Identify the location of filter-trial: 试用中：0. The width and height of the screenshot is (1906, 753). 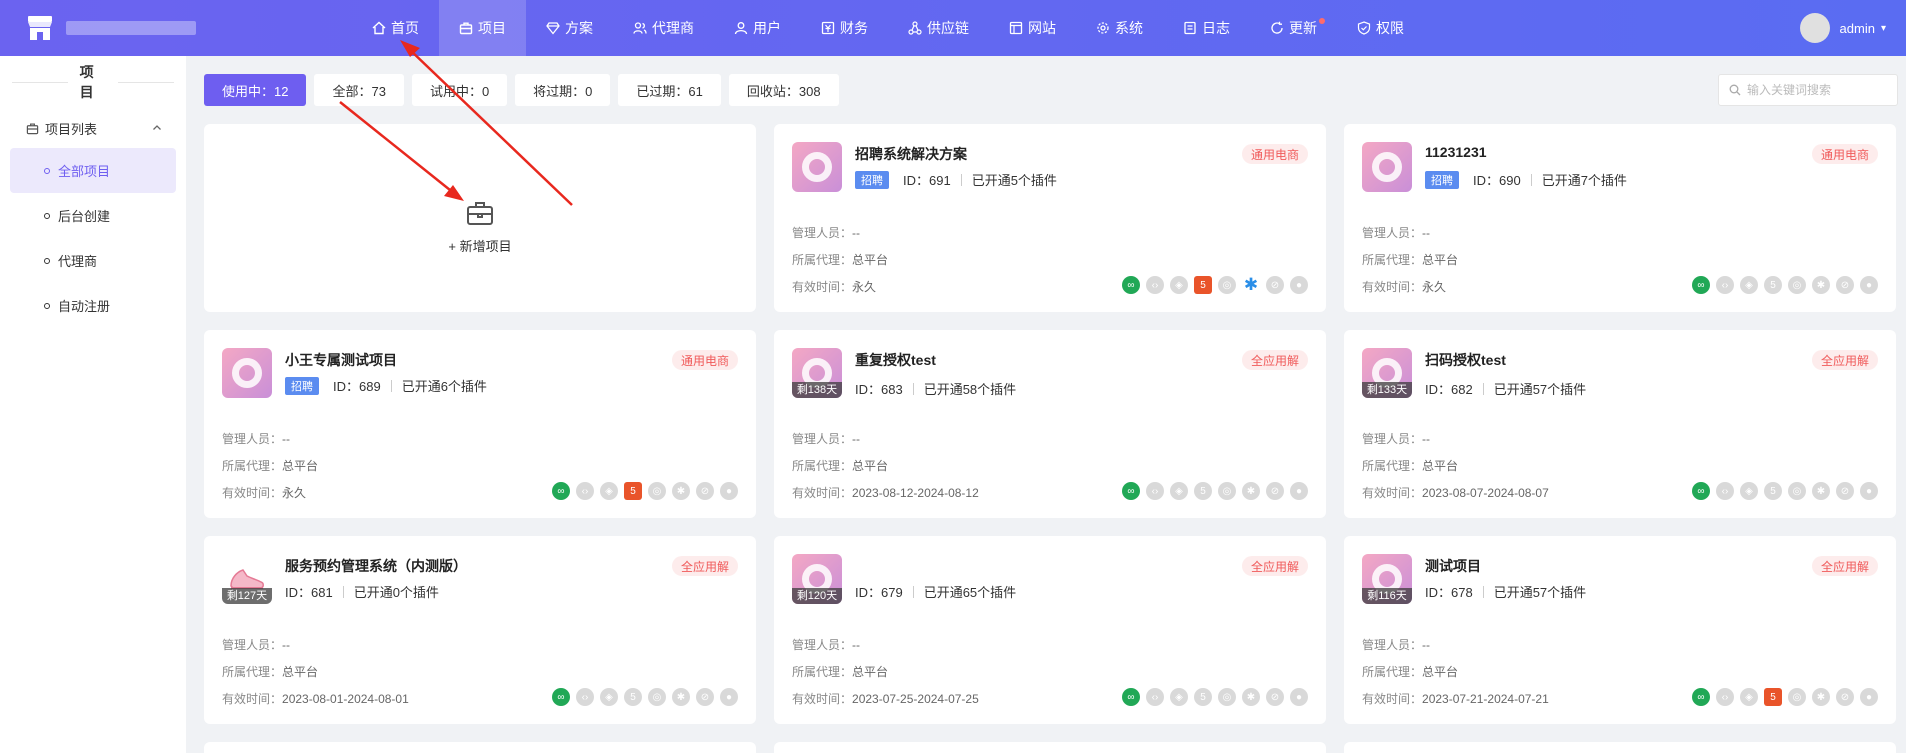
(459, 90).